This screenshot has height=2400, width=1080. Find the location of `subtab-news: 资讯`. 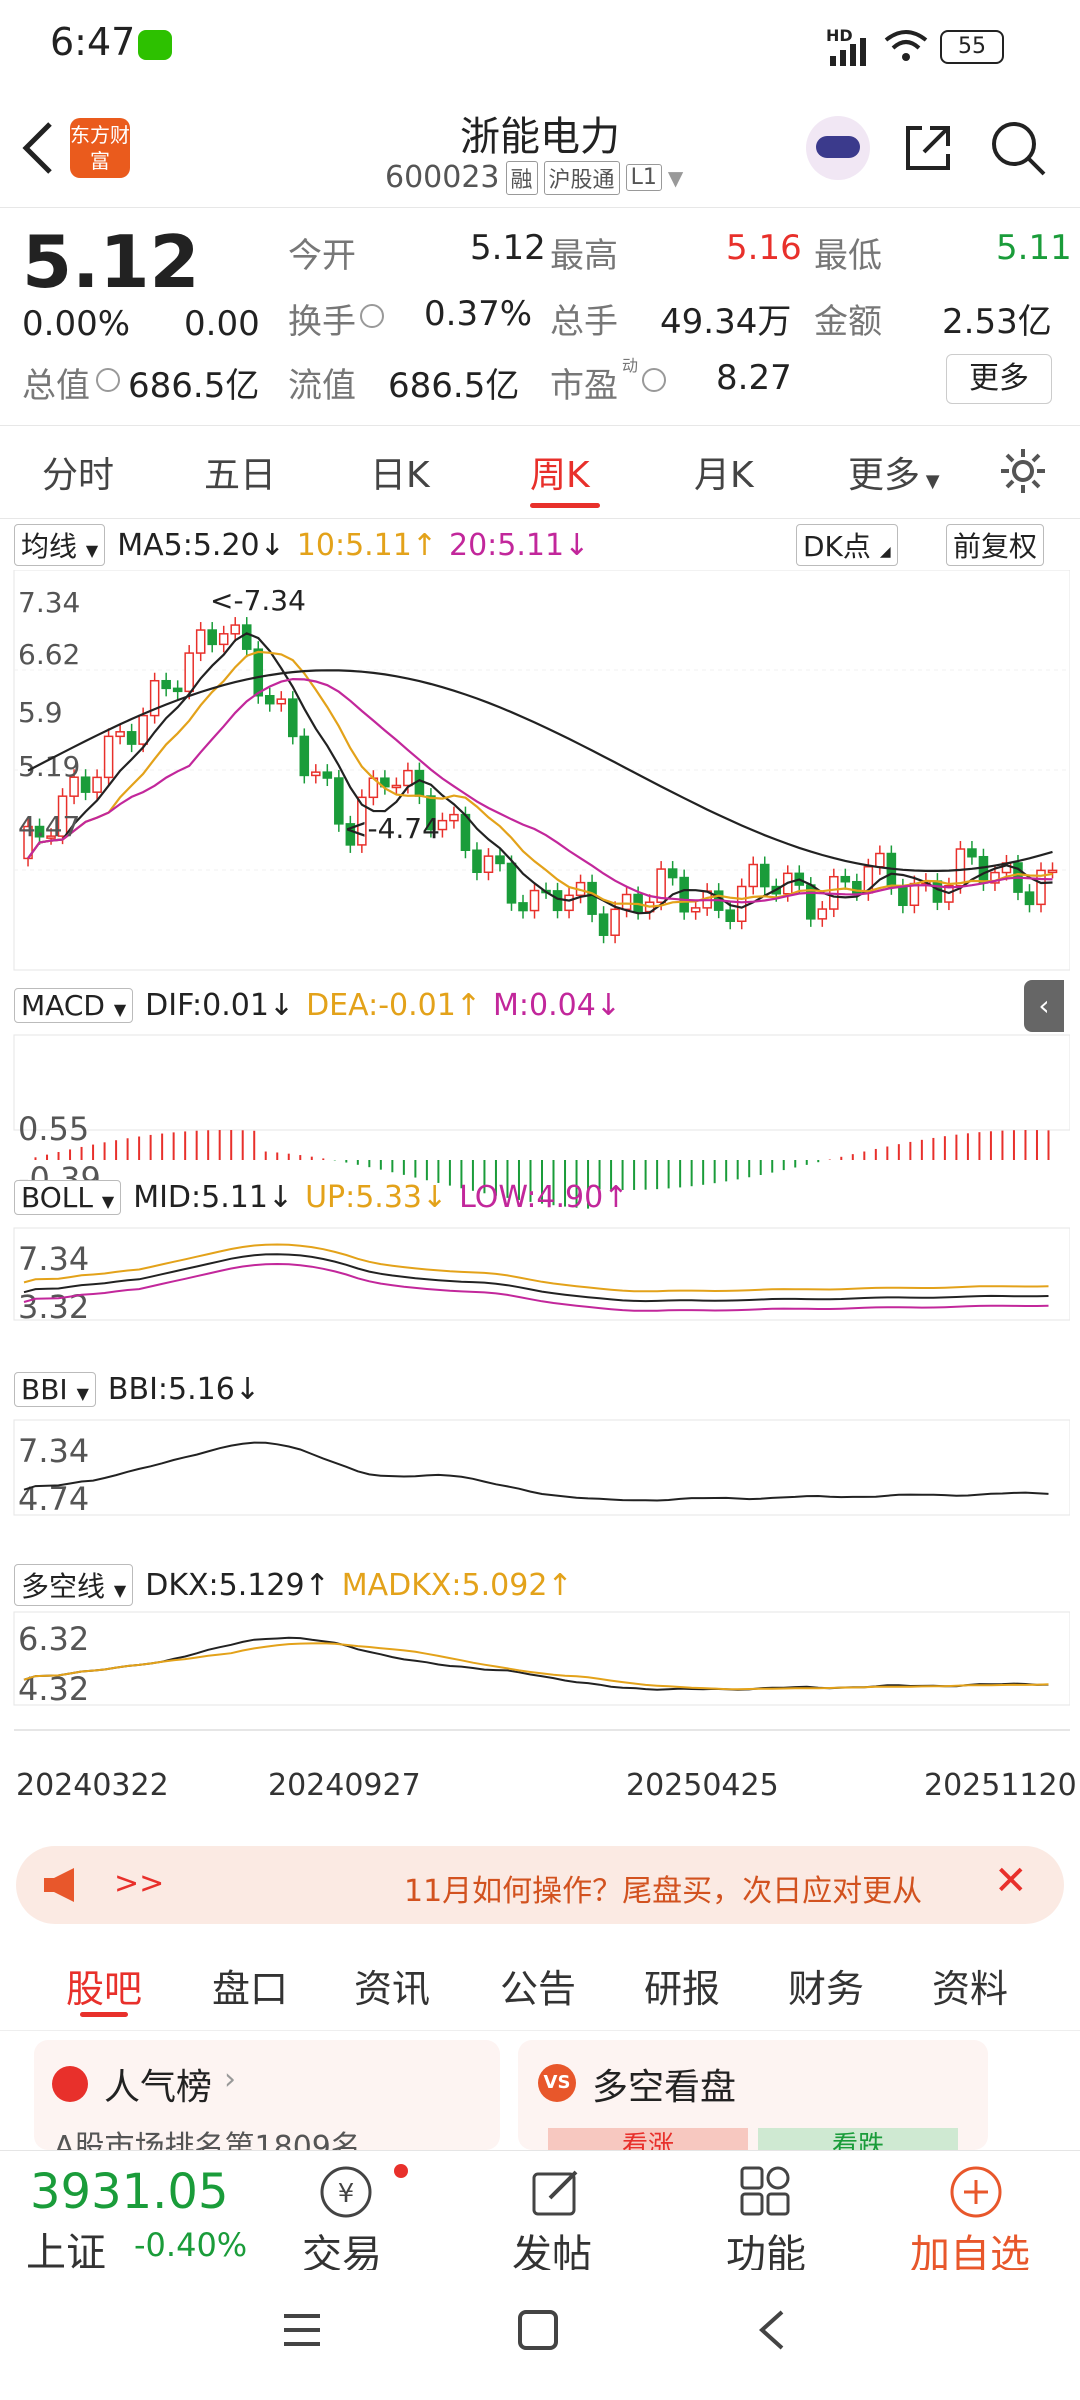

subtab-news: 资讯 is located at coordinates (392, 1985).